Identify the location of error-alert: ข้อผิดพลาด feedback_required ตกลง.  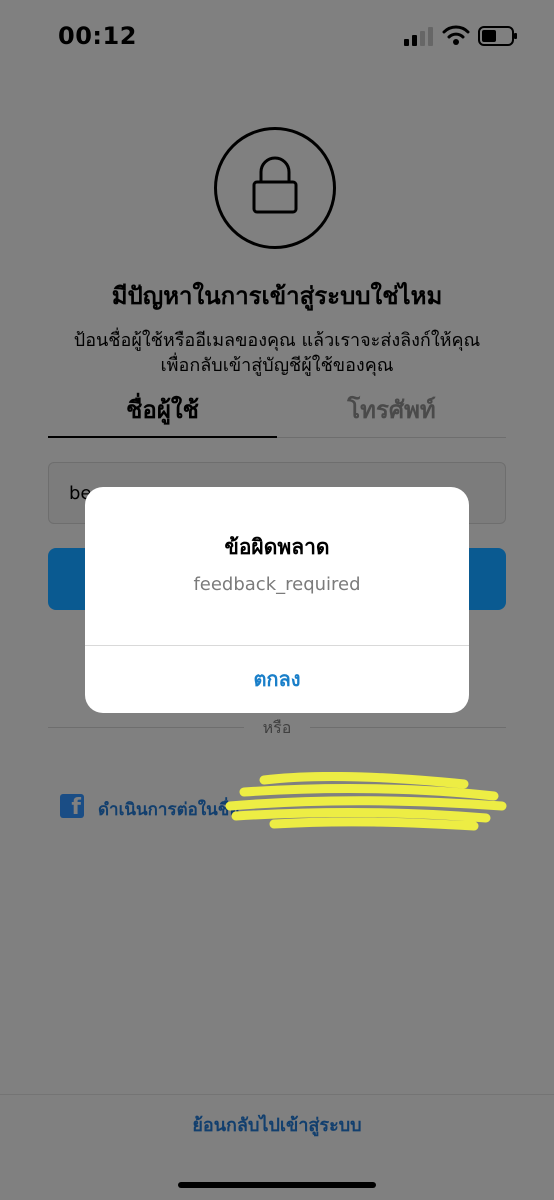
(277, 600).